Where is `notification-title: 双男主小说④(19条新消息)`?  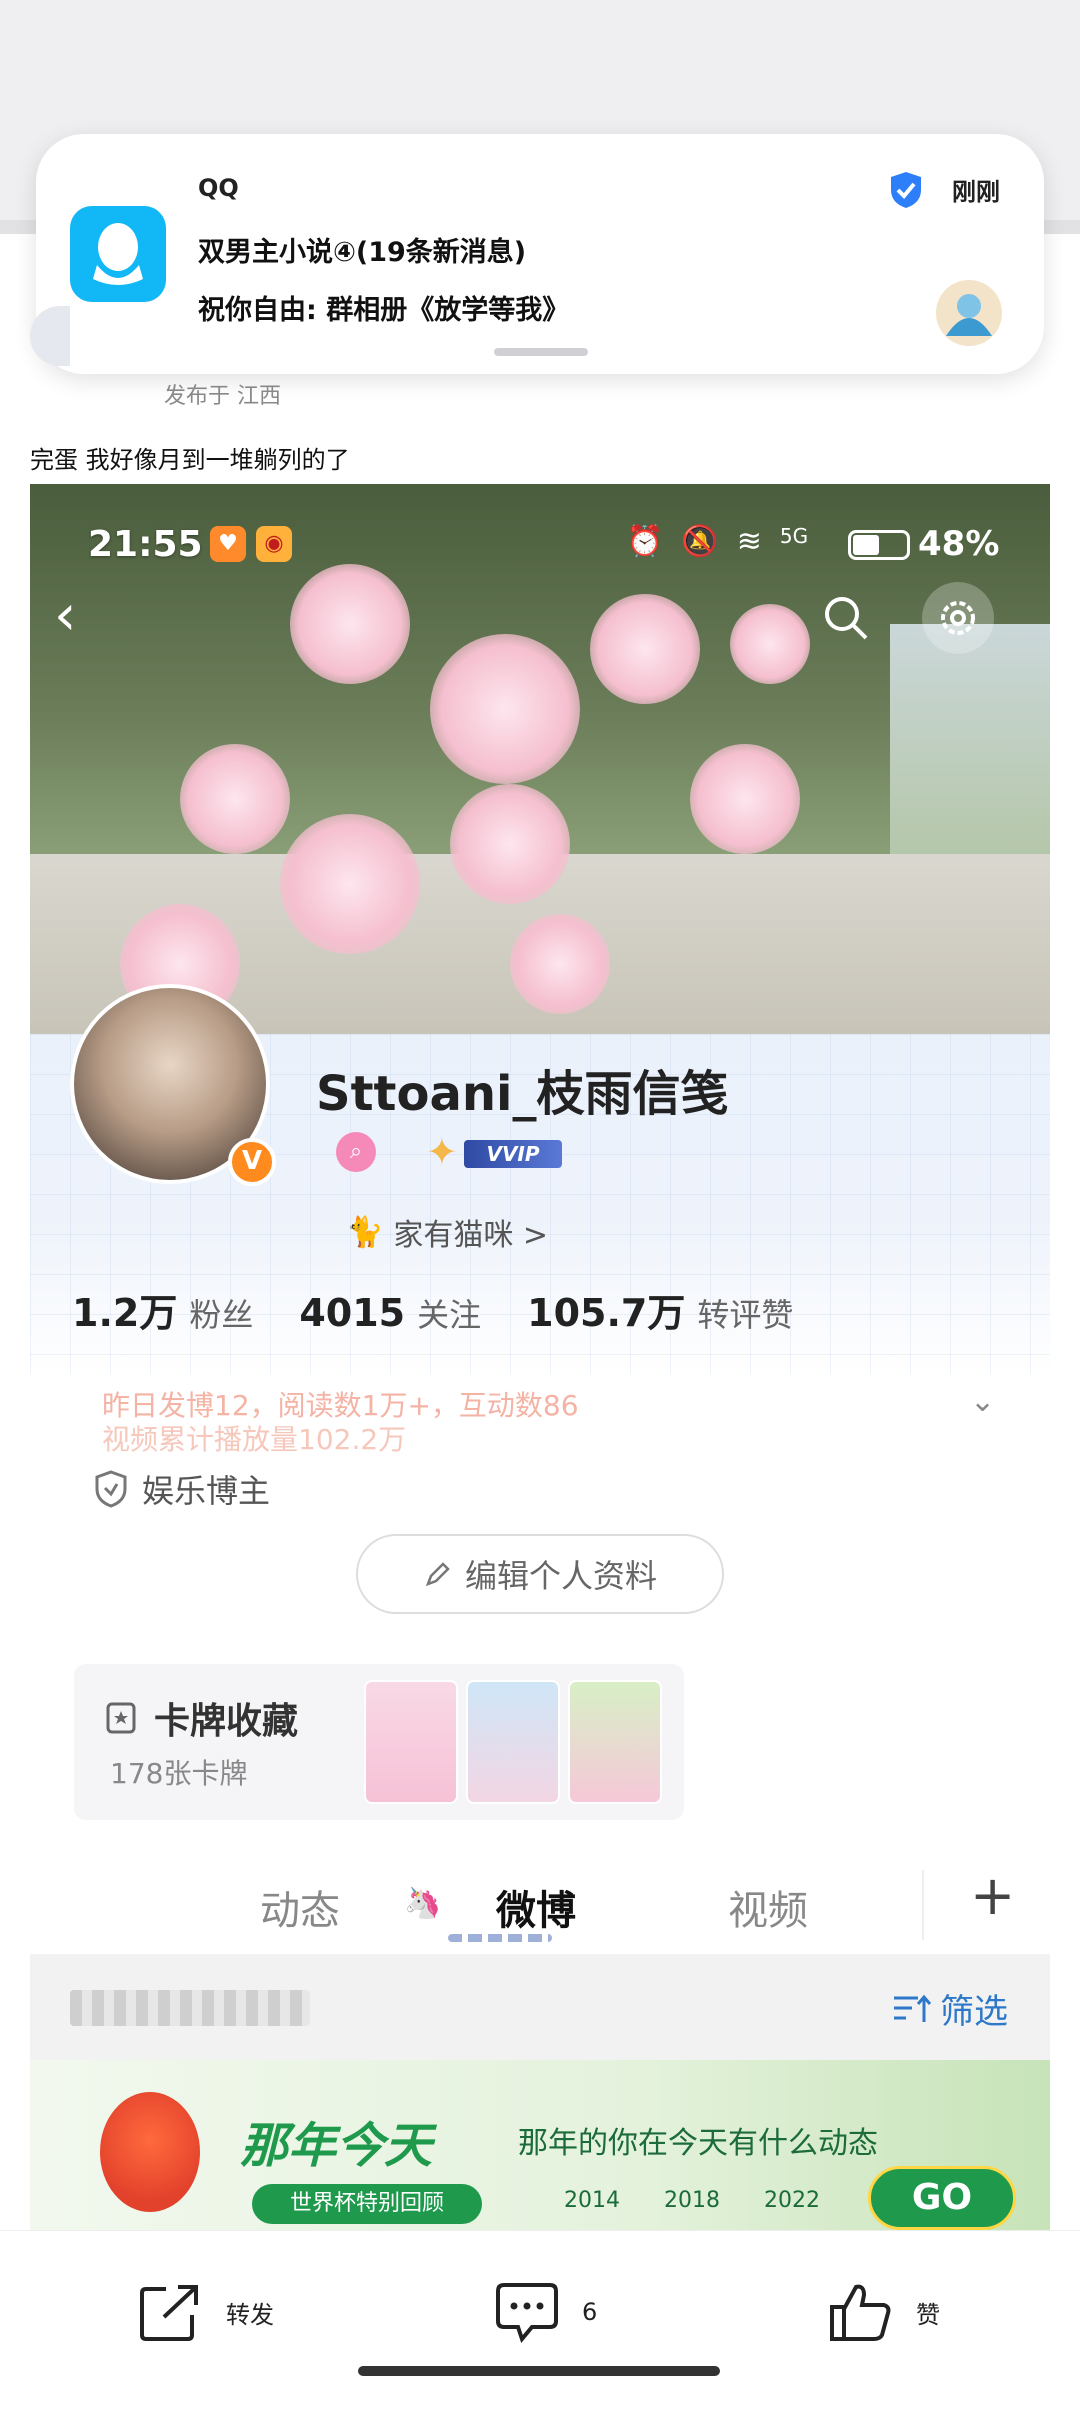 notification-title: 双男主小说④(19条新消息) is located at coordinates (362, 252).